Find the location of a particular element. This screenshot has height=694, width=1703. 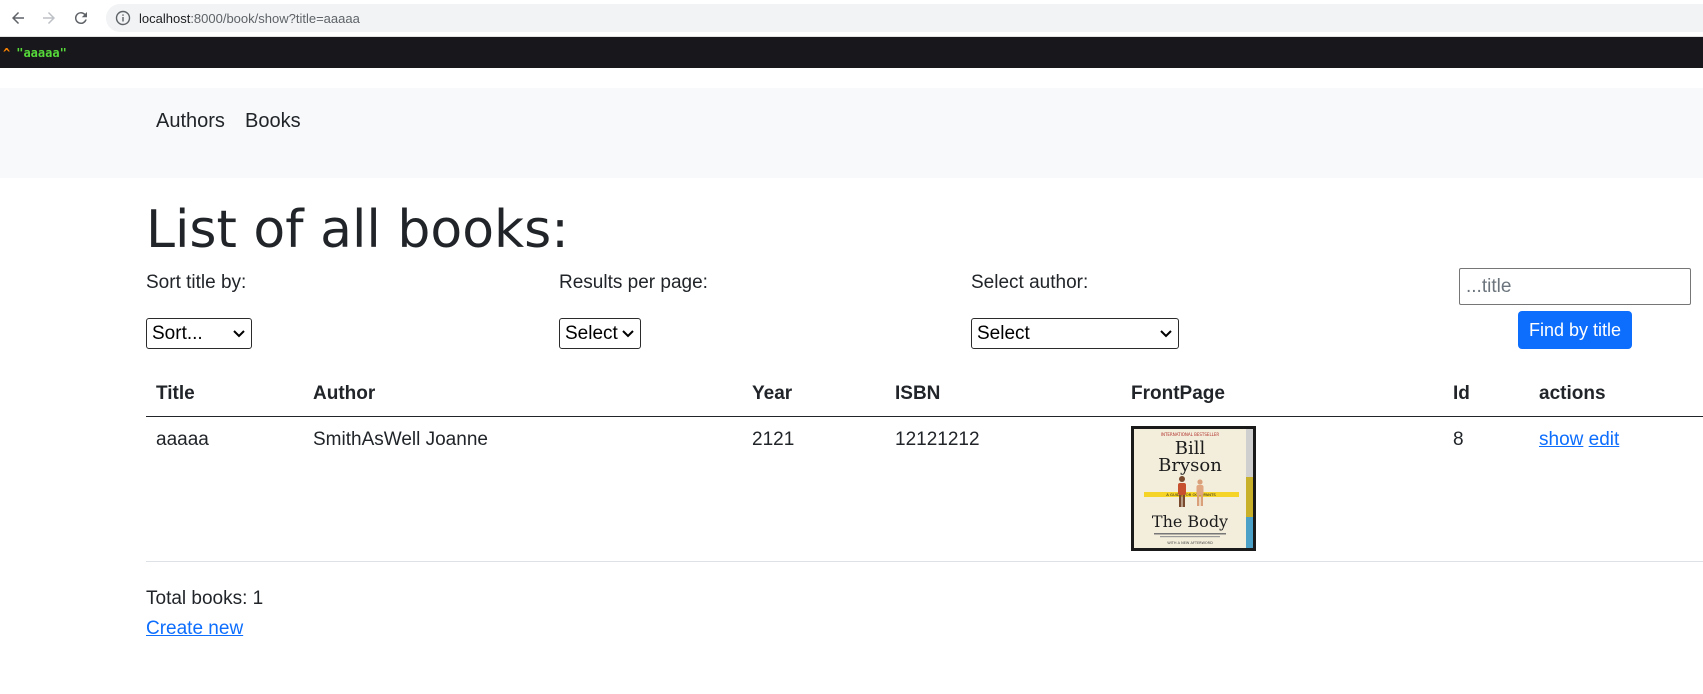

dump-value: "aaaaa" is located at coordinates (41, 52).